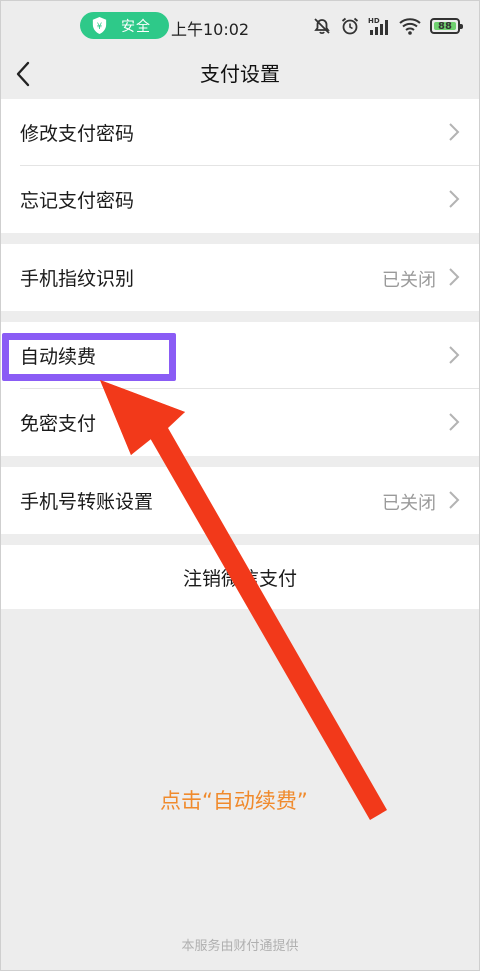  I want to click on shield-icon: ¥, so click(99, 25).